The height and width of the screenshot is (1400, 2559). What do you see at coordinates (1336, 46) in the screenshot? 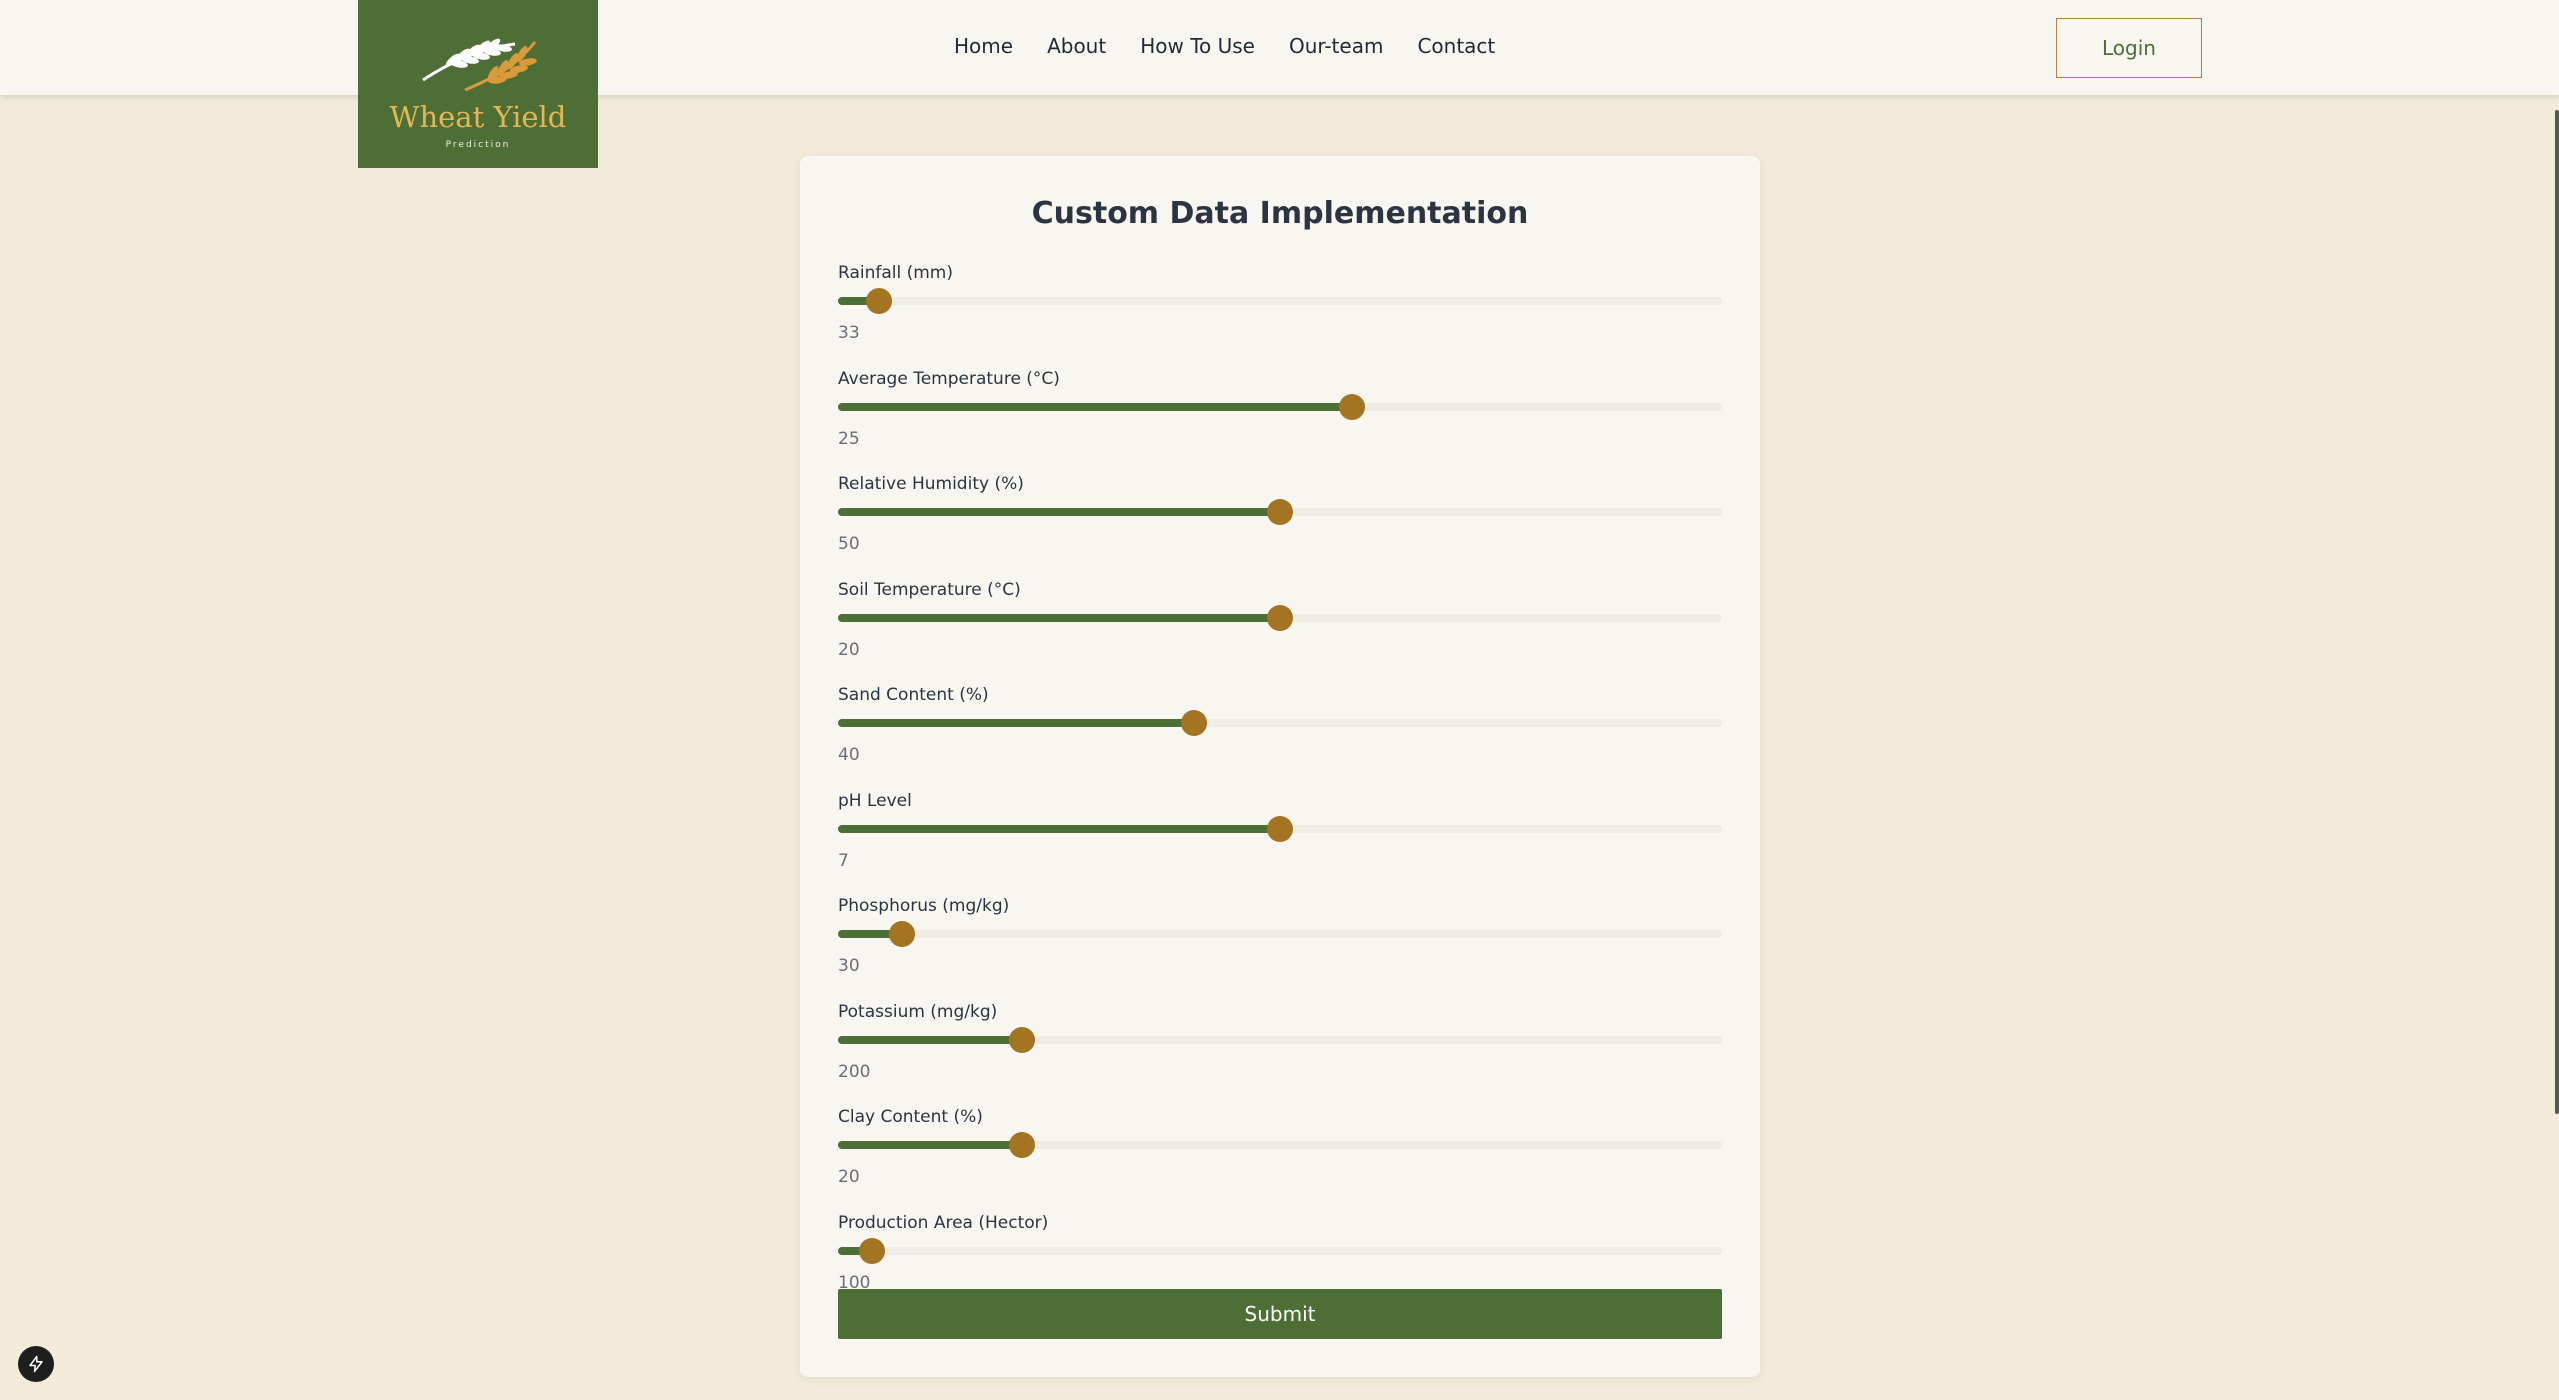
I see `nav-link-our-team: Our-team` at bounding box center [1336, 46].